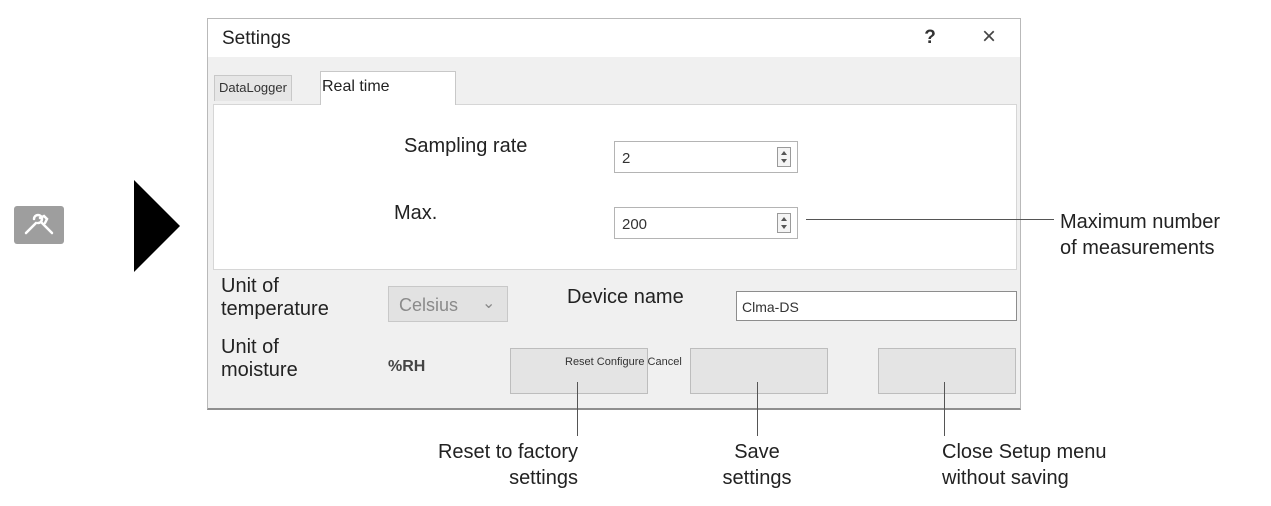 Image resolution: width=1271 pixels, height=506 pixels. I want to click on save-callout-line1: Save, so click(757, 452).